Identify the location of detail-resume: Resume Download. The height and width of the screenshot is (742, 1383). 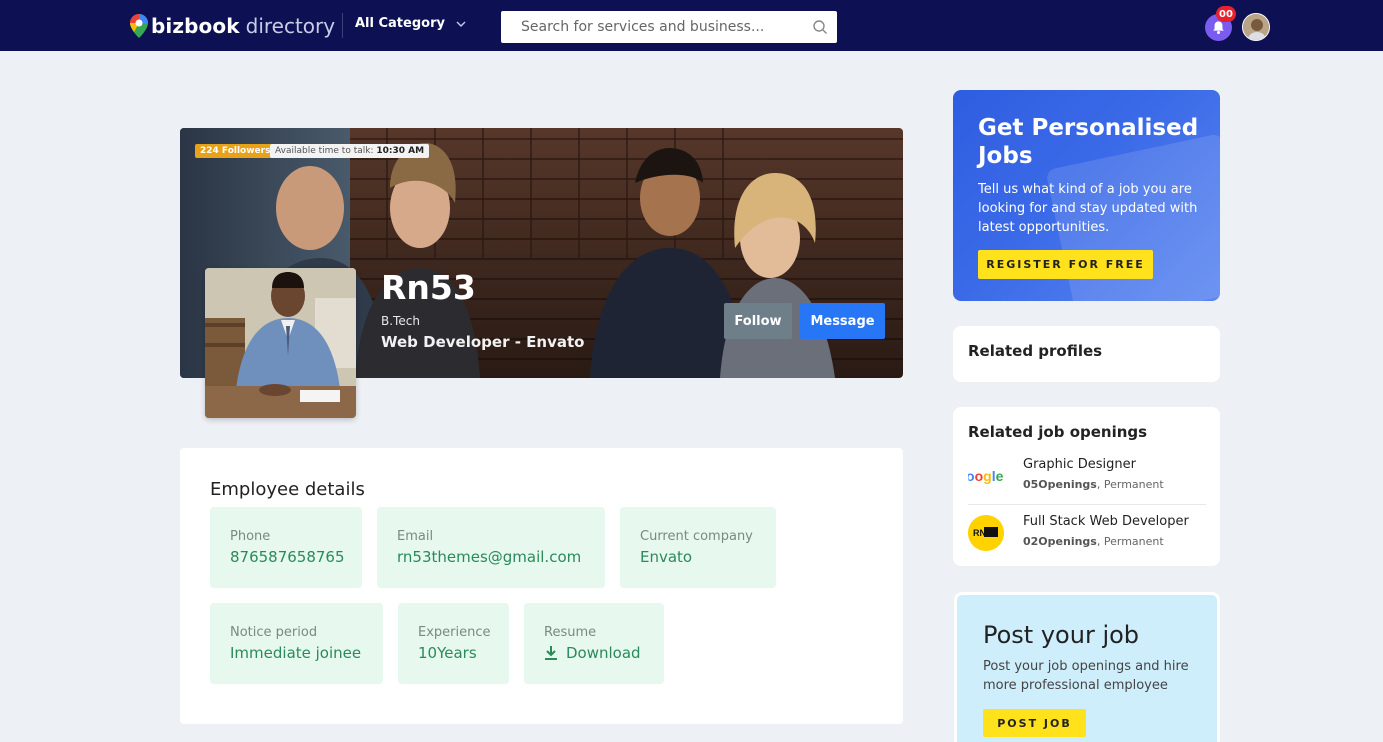
(594, 643).